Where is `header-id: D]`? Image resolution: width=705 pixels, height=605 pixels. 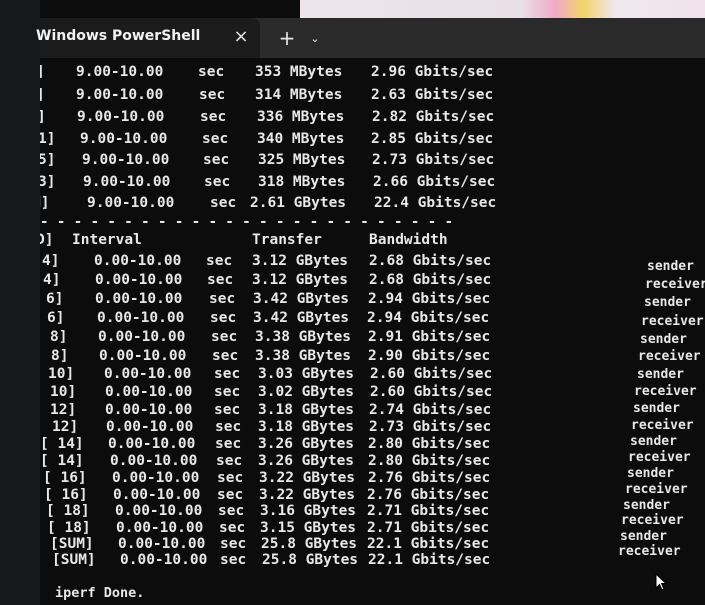
header-id: D] is located at coordinates (47, 240).